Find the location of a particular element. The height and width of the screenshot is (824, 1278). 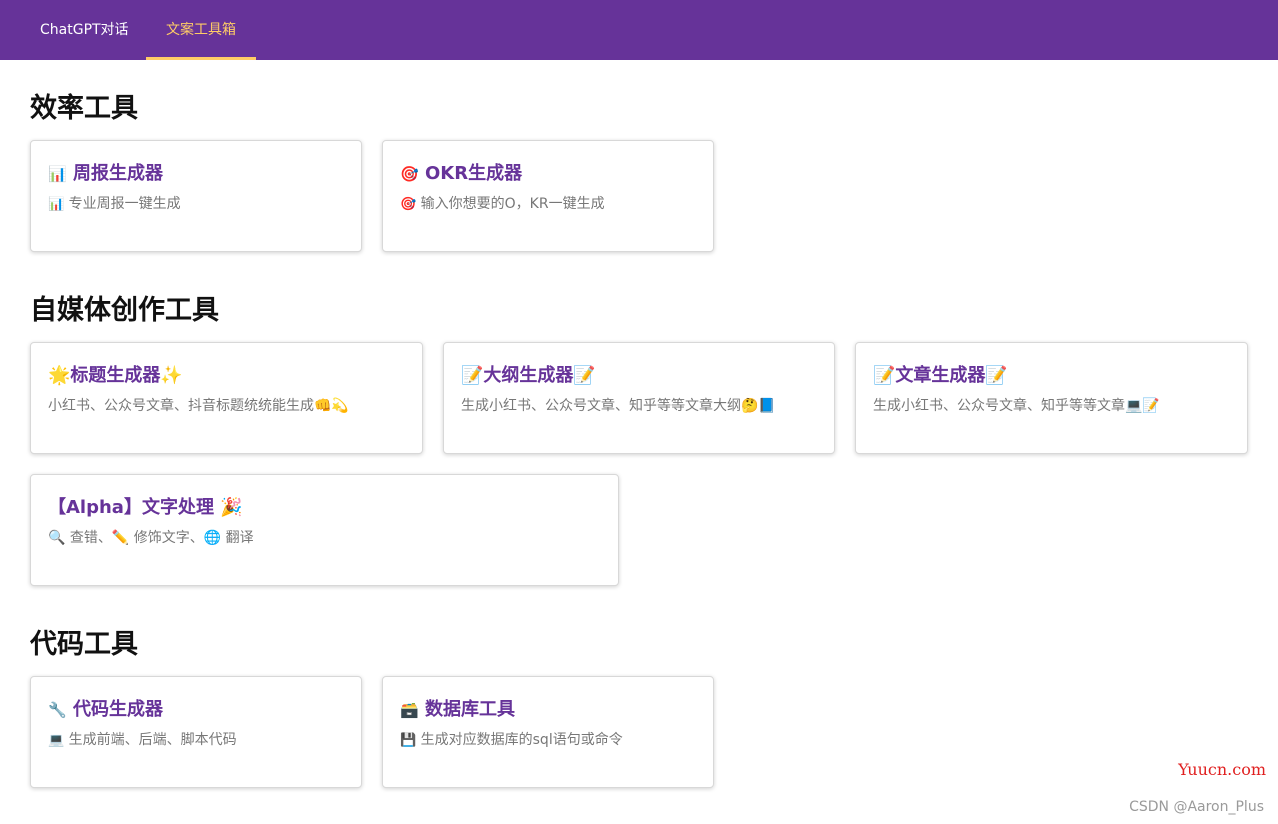

card-description: 🎯 输入你想要的O，KR一键生成 is located at coordinates (549, 204).